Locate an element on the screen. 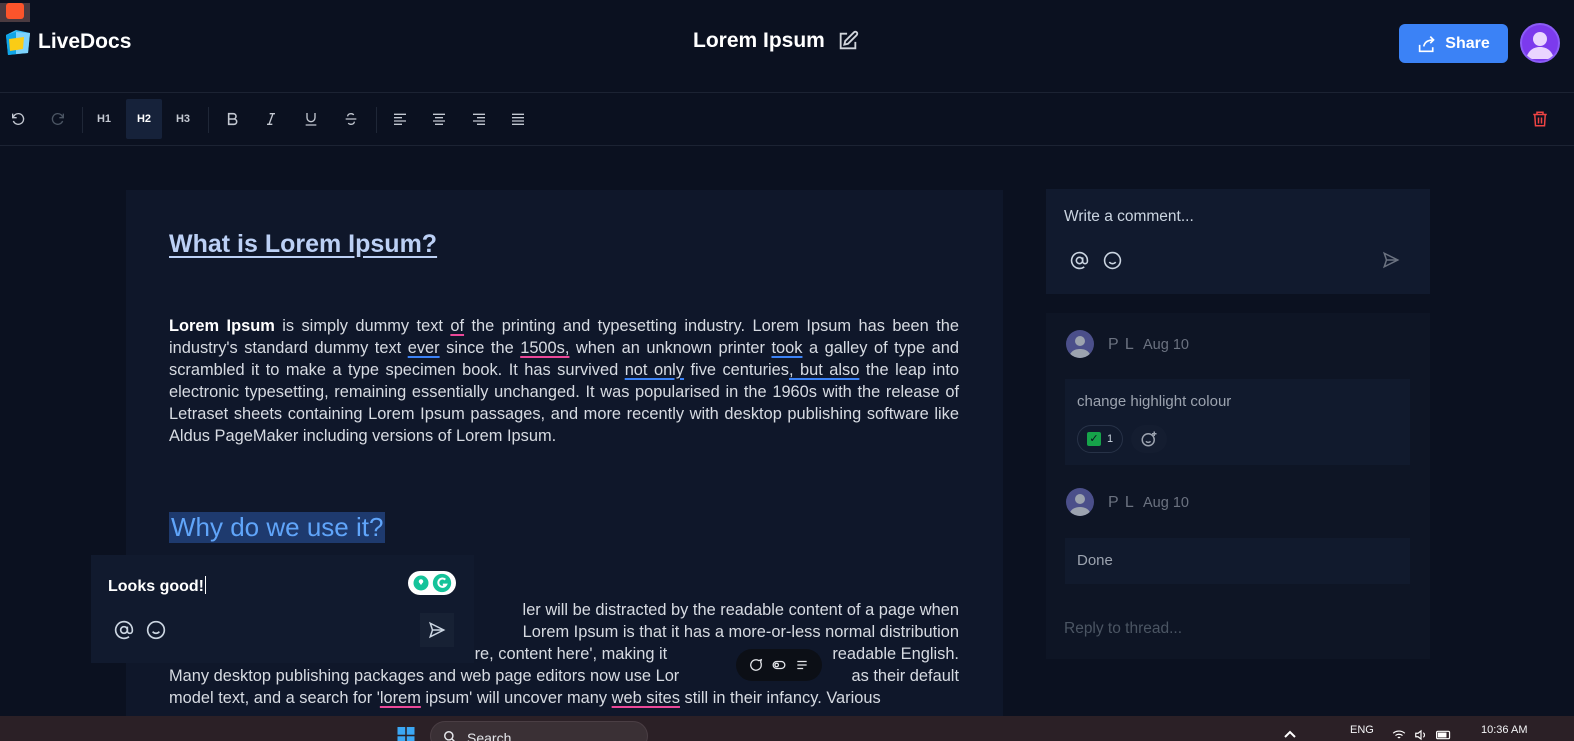  paragraph-text: still in their infancy. Various is located at coordinates (780, 697).